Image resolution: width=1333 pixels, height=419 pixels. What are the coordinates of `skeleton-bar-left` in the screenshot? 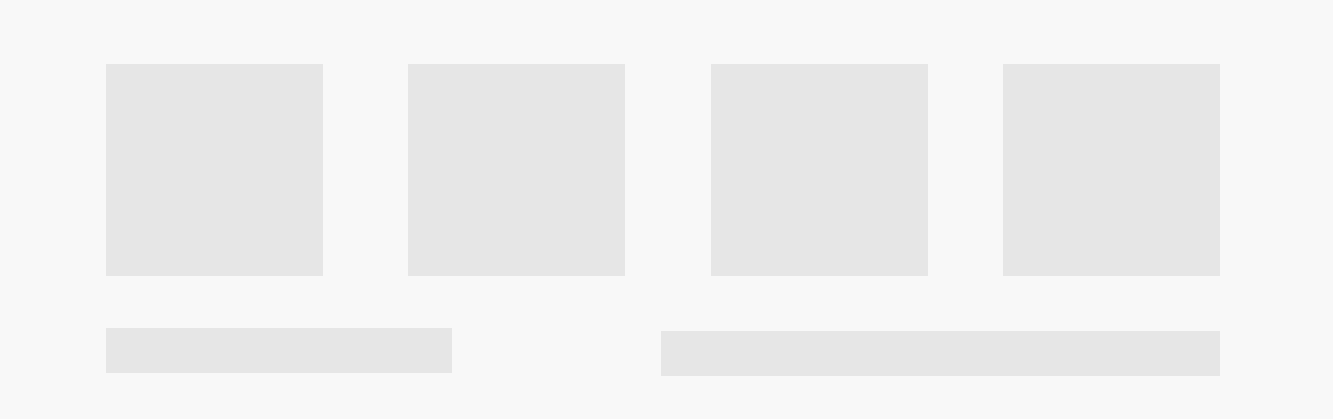 It's located at (279, 350).